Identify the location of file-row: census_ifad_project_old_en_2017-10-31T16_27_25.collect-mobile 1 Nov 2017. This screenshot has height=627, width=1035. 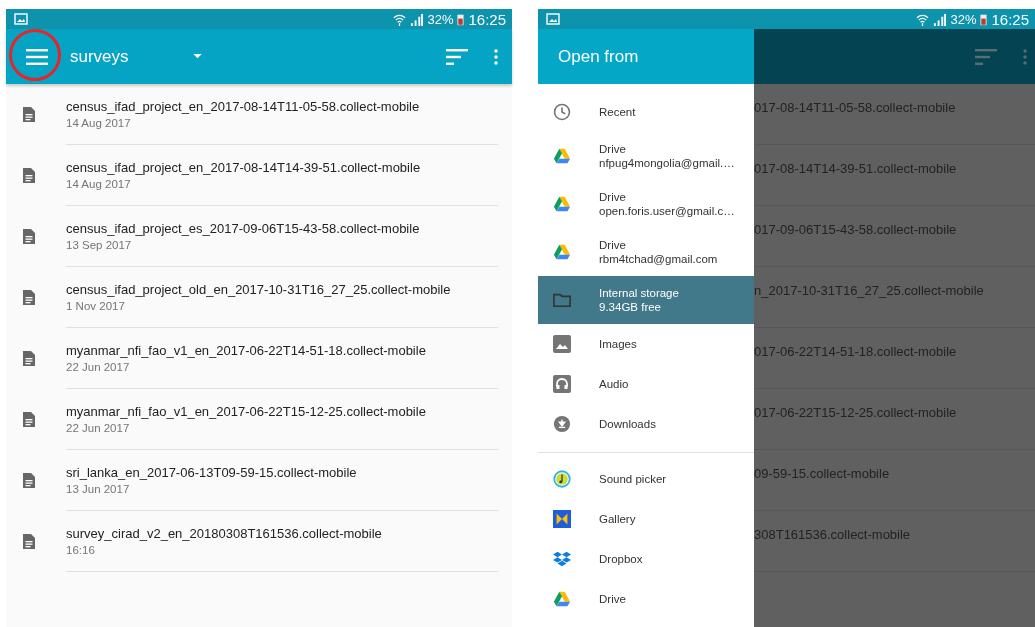
(259, 297).